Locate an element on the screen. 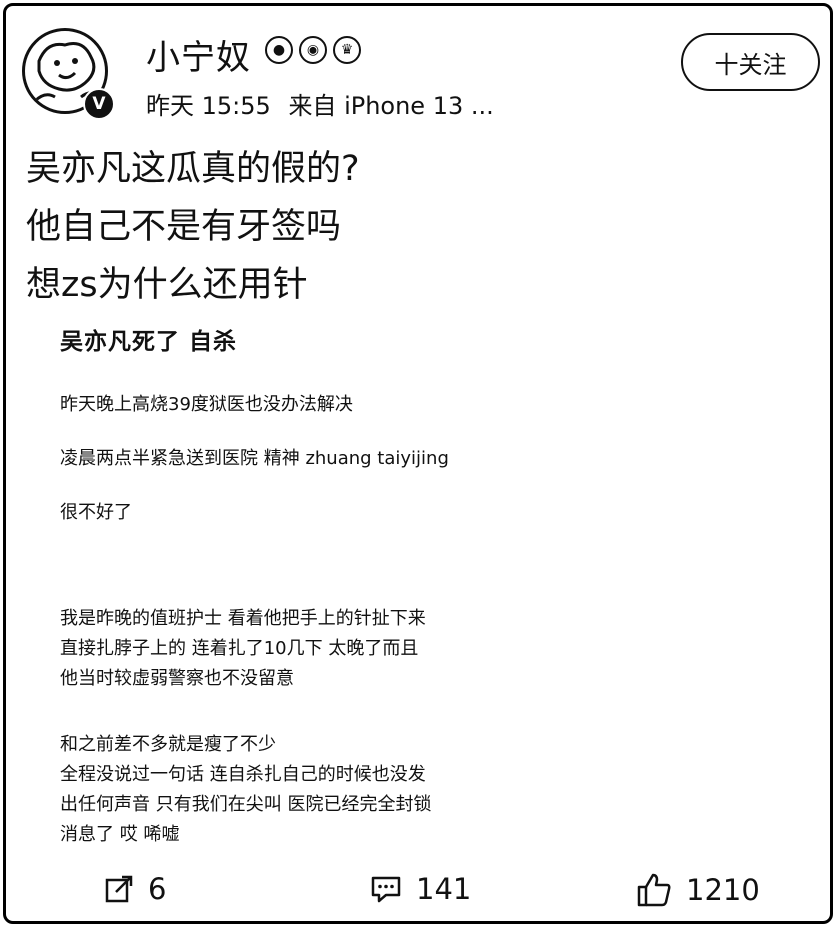  follow-label: 十关注 is located at coordinates (750, 64).